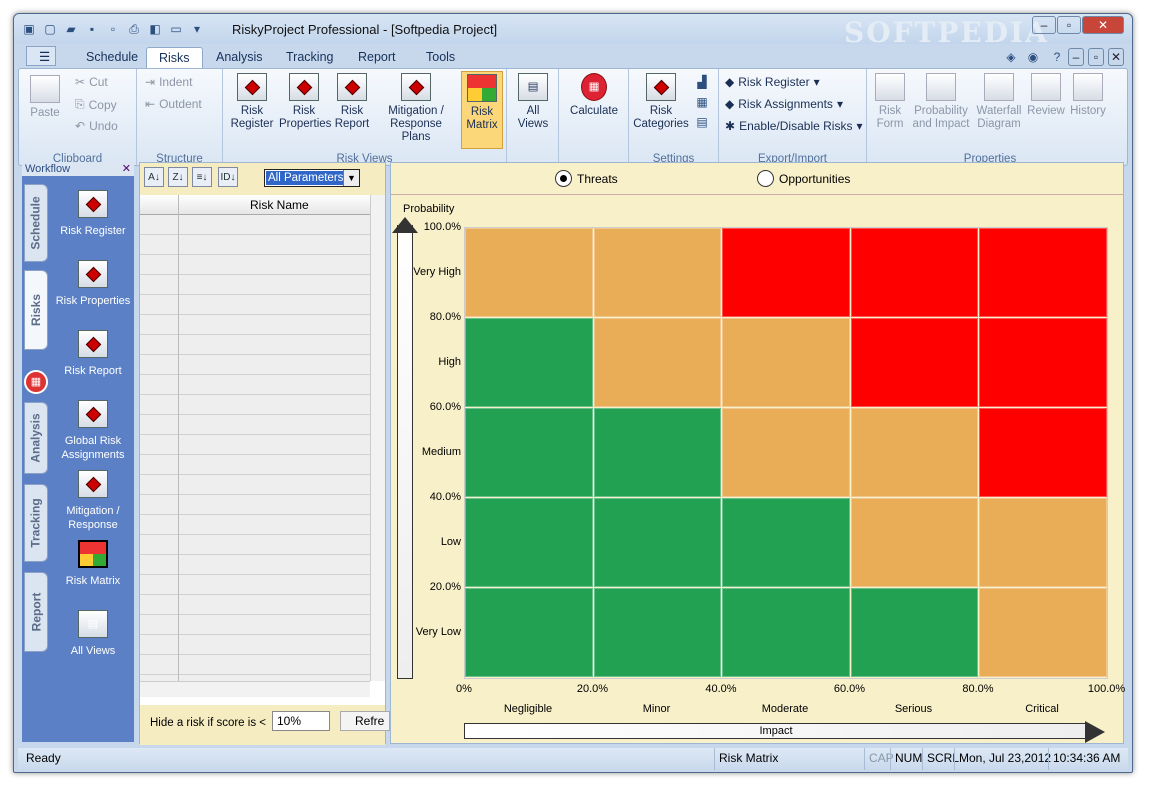 This screenshot has width=1154, height=792. Describe the element at coordinates (174, 58) in the screenshot. I see `tab-risks: Risks` at that location.